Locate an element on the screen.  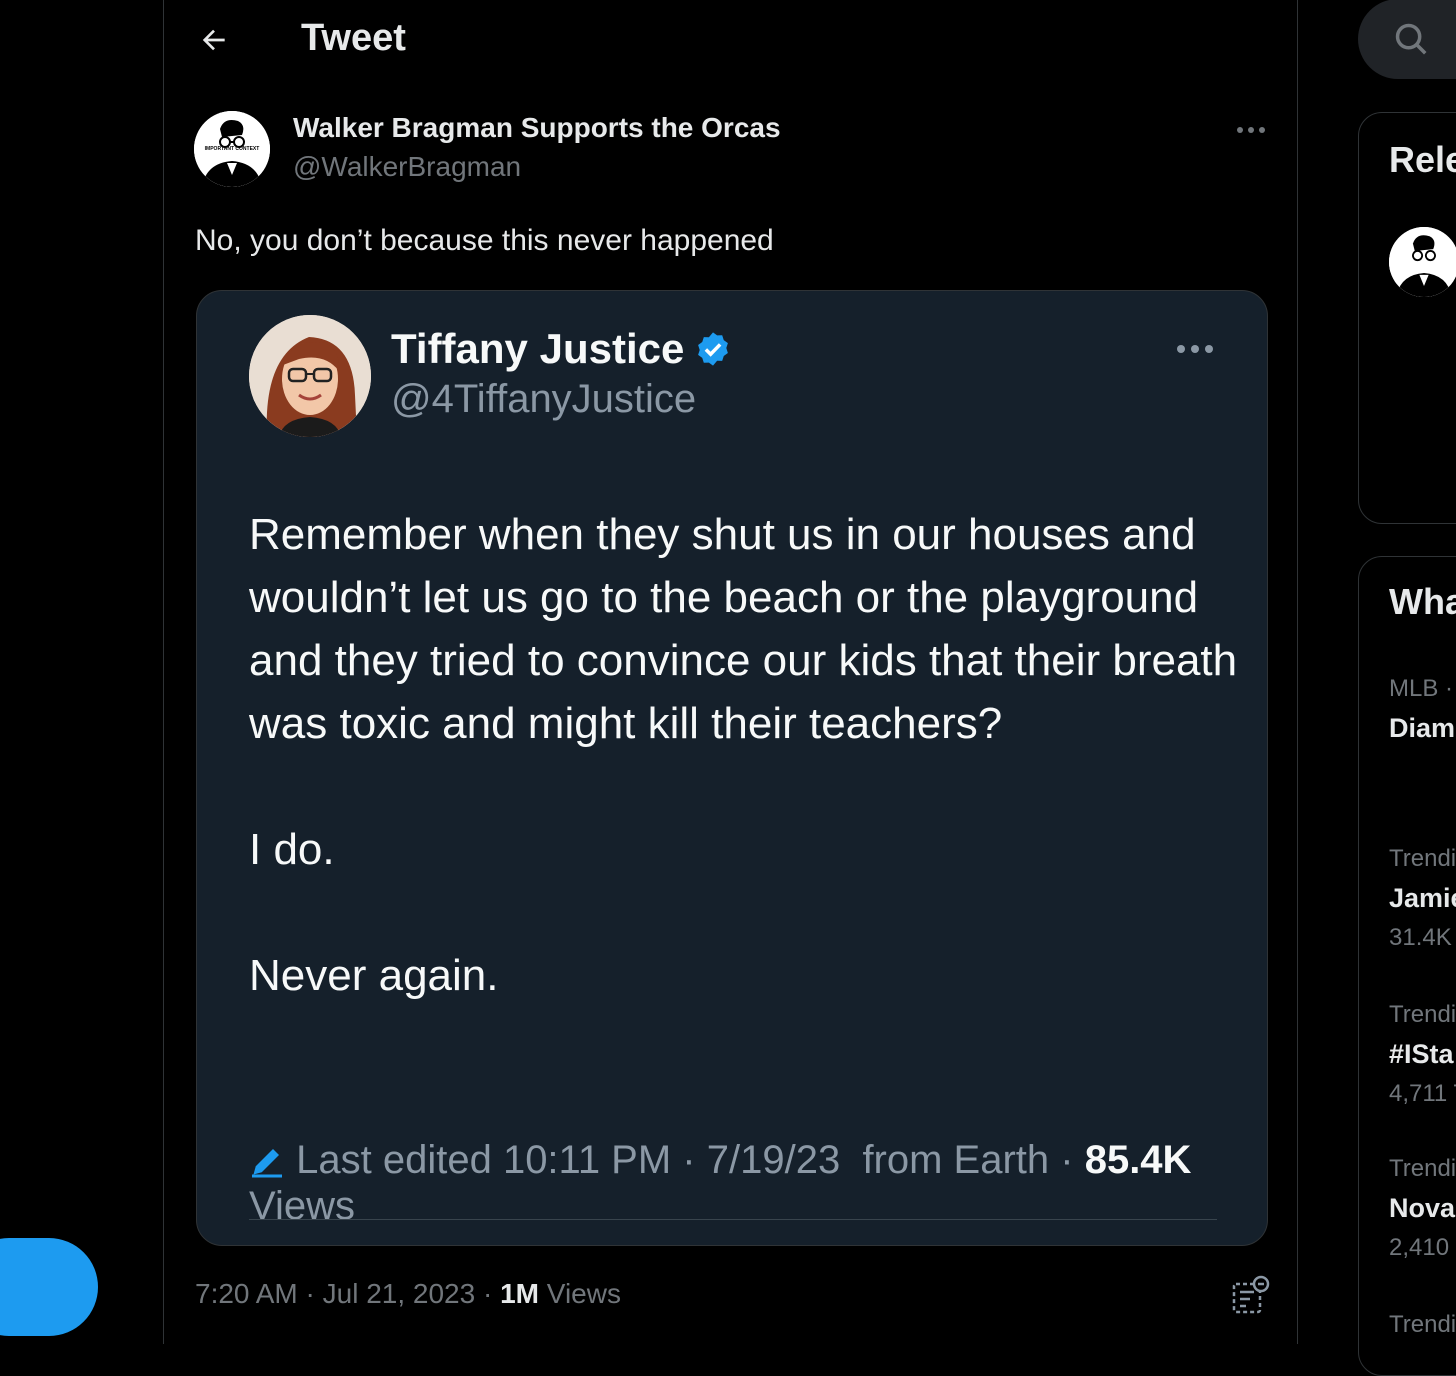
verified-badge-icon is located at coordinates (713, 349).